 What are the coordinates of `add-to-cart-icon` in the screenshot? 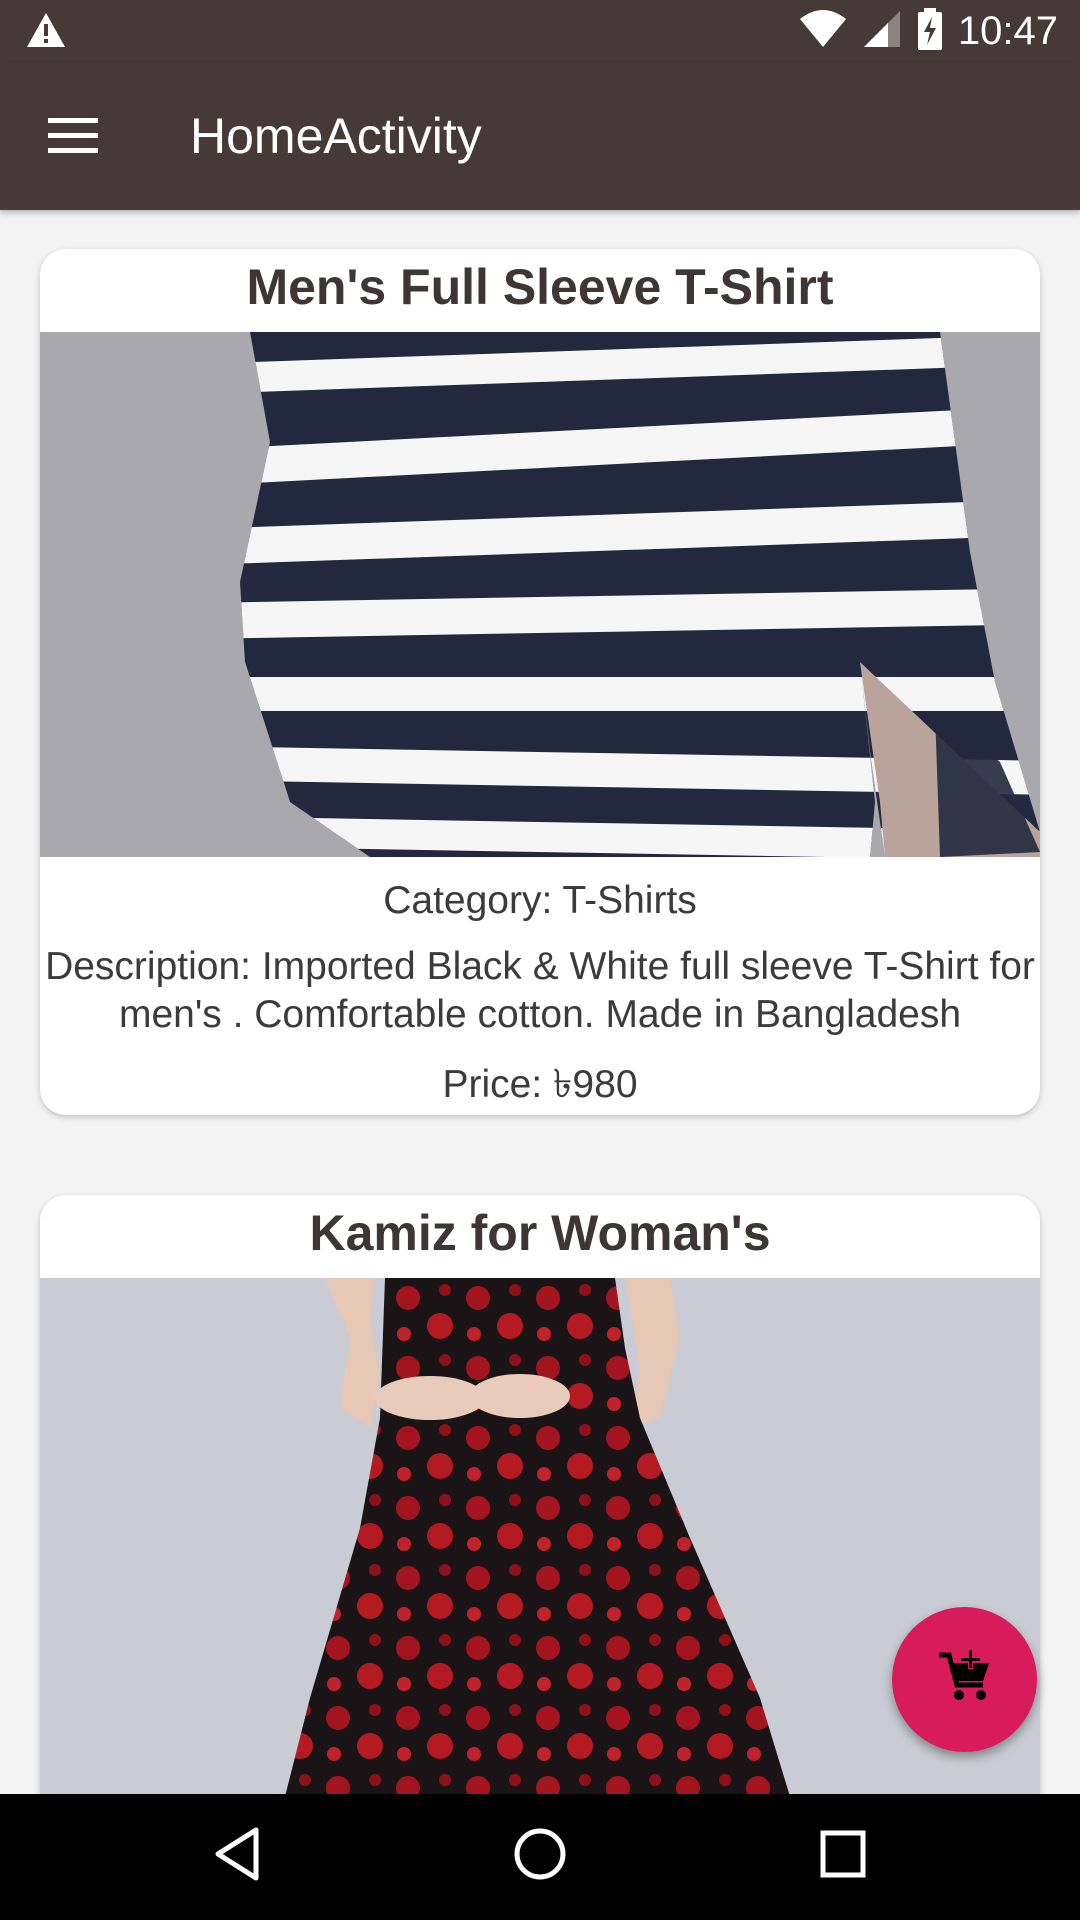 It's located at (965, 1679).